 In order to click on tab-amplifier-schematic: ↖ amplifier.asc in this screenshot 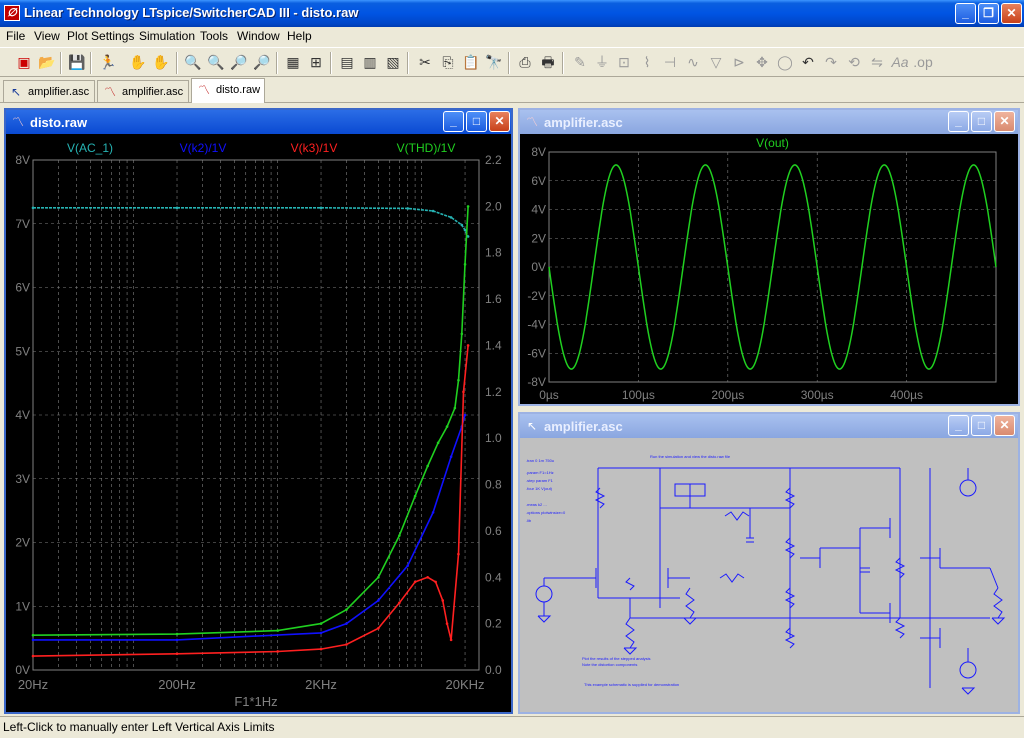, I will do `click(49, 91)`.